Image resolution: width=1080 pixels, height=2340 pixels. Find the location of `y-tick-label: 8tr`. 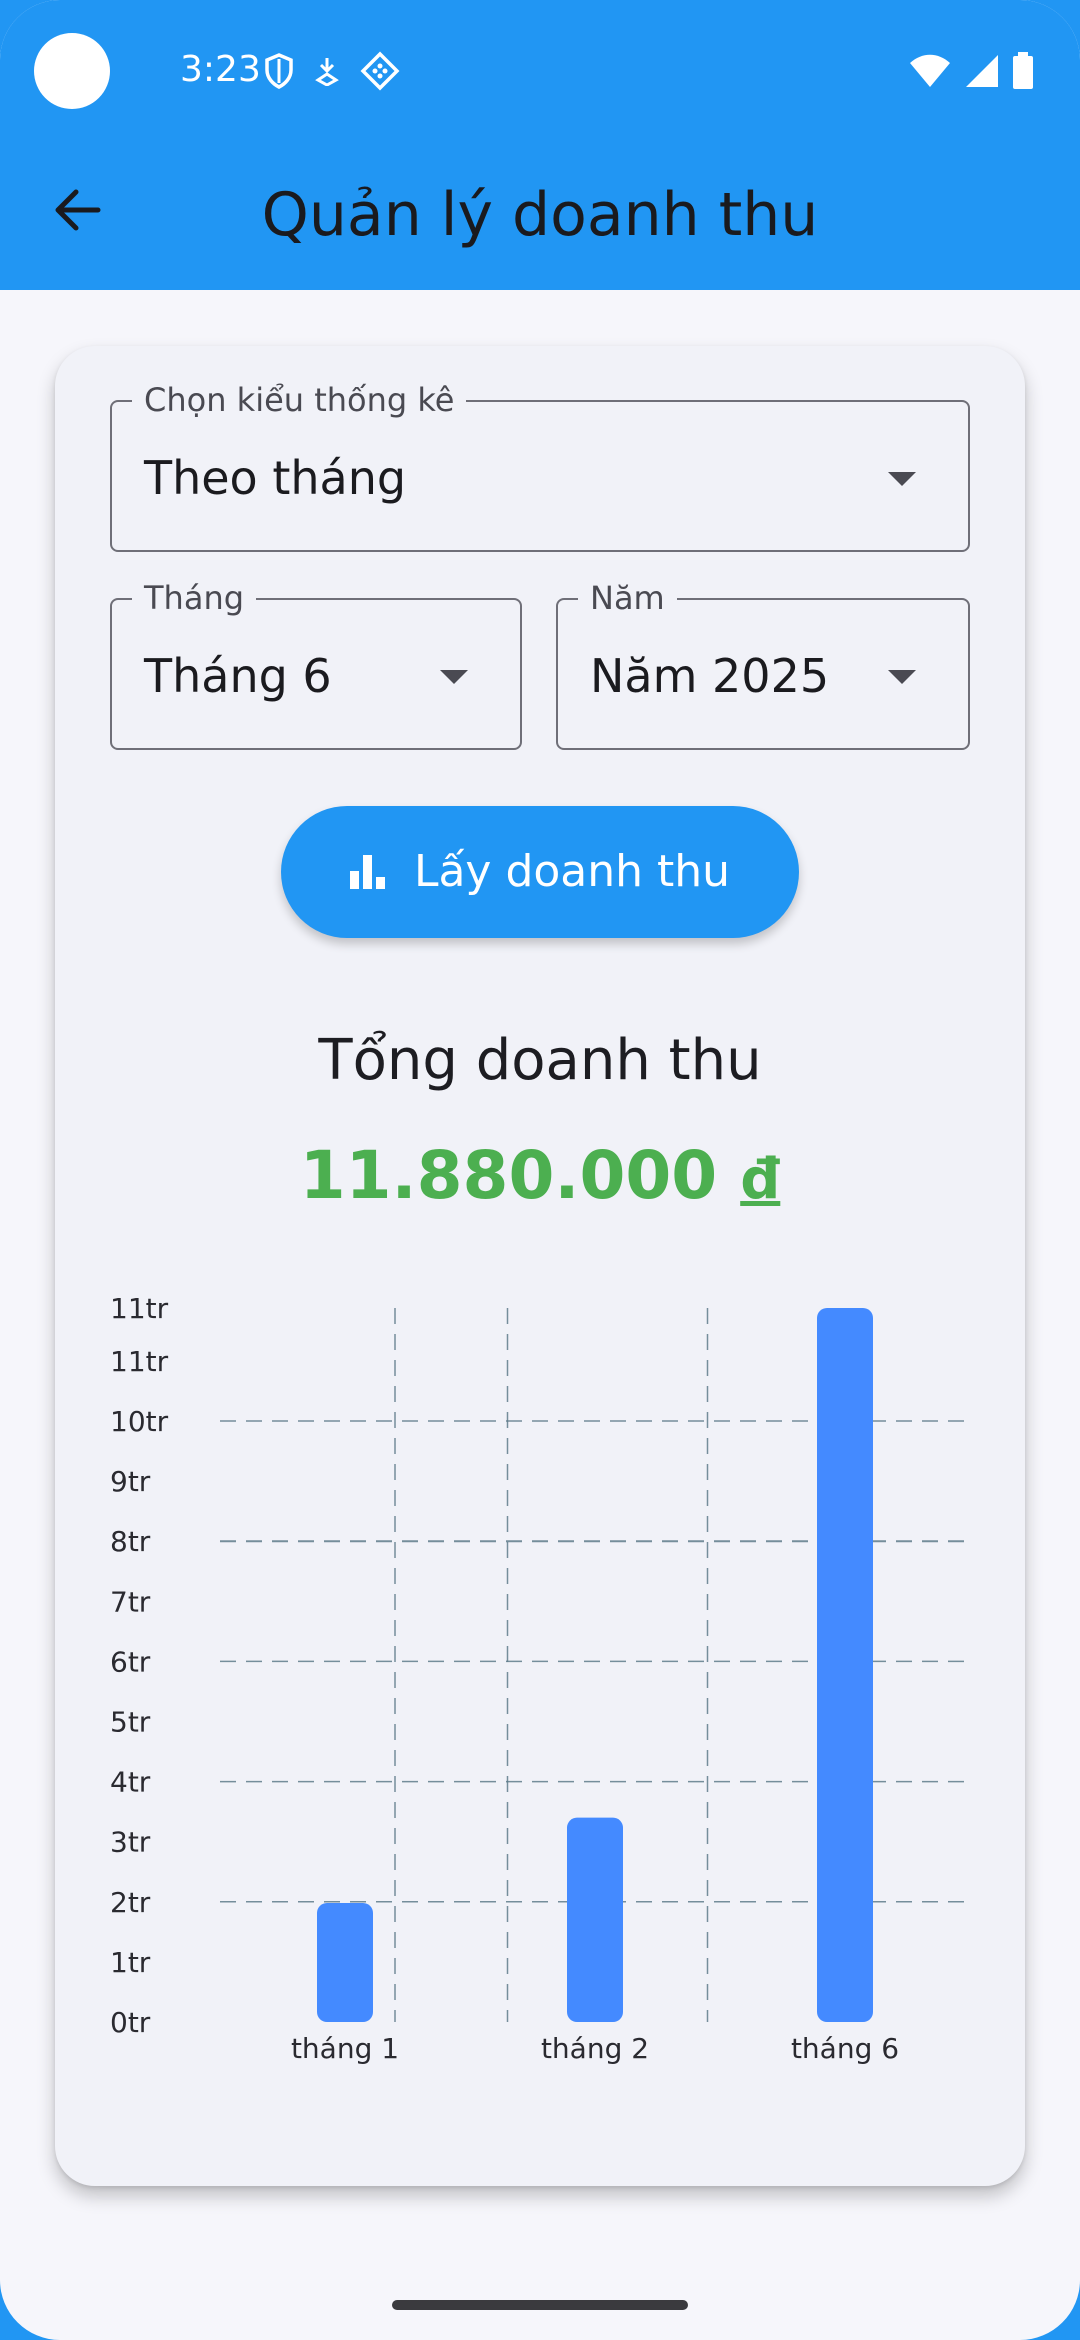

y-tick-label: 8tr is located at coordinates (130, 1541).